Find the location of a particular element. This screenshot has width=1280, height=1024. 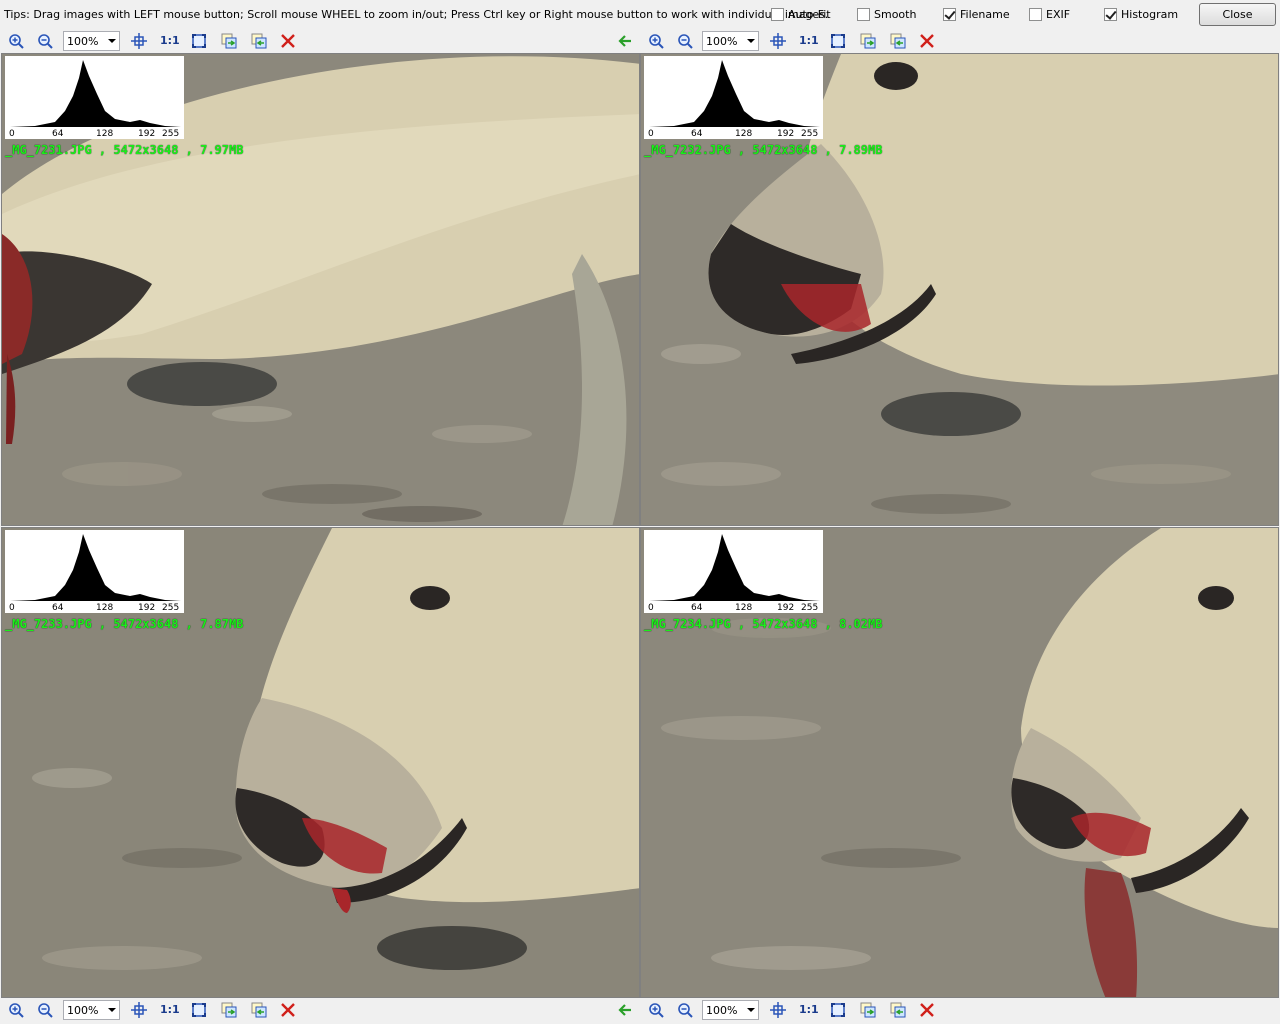

file-size: 7.87MB is located at coordinates (222, 624).